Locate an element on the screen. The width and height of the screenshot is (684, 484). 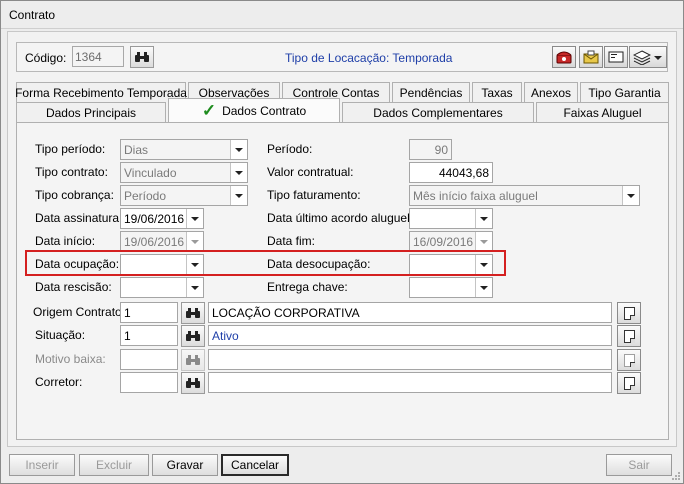
valor-contratual-field: 44043,68 is located at coordinates (451, 172).